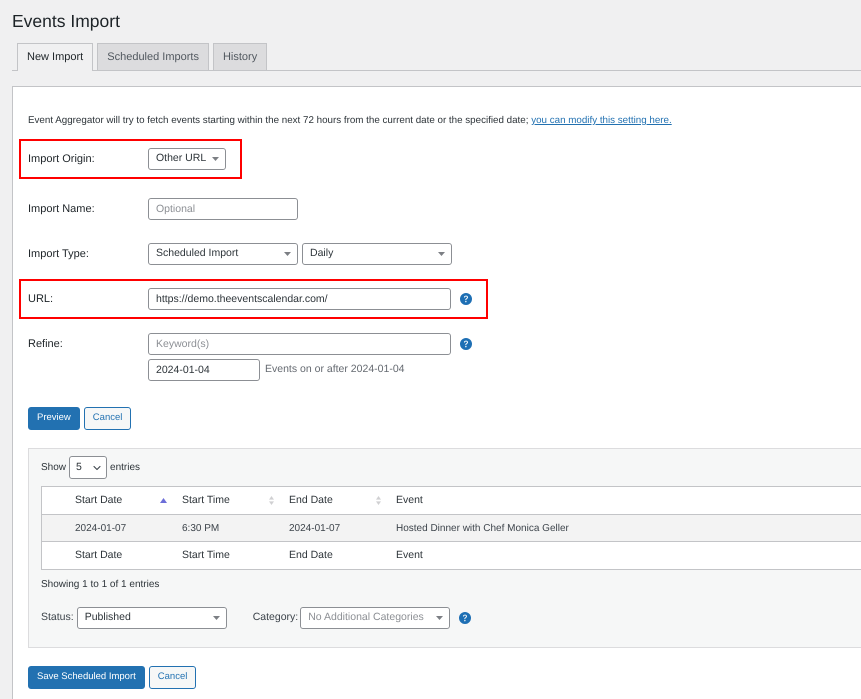 The image size is (861, 699). I want to click on field-label: URL:, so click(41, 299).